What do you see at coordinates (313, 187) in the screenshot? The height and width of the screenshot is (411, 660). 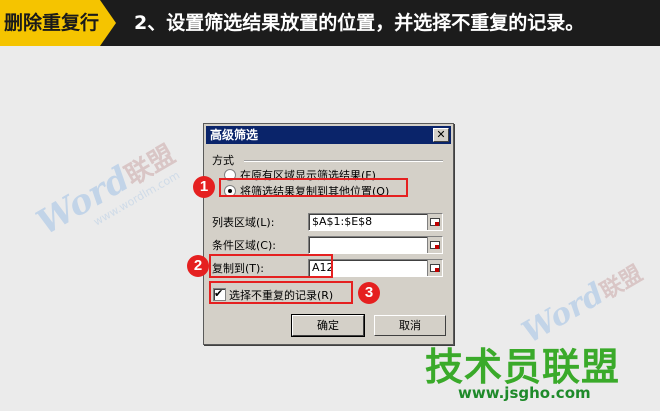 I see `highlight-copy-option` at bounding box center [313, 187].